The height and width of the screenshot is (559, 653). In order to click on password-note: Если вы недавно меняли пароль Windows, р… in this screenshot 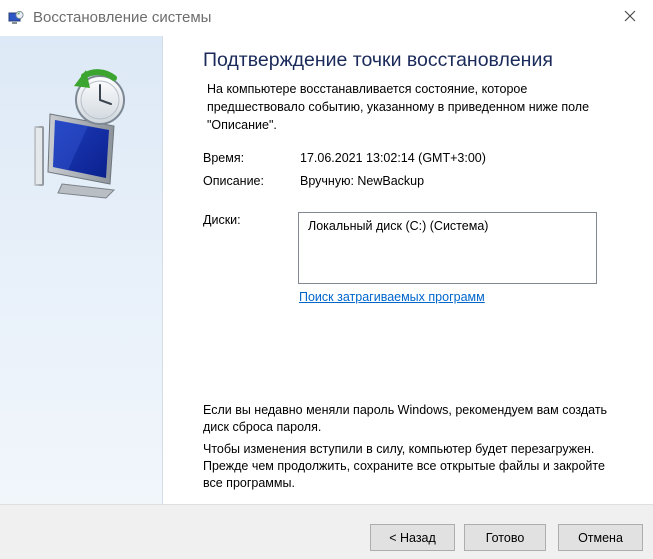, I will do `click(405, 418)`.